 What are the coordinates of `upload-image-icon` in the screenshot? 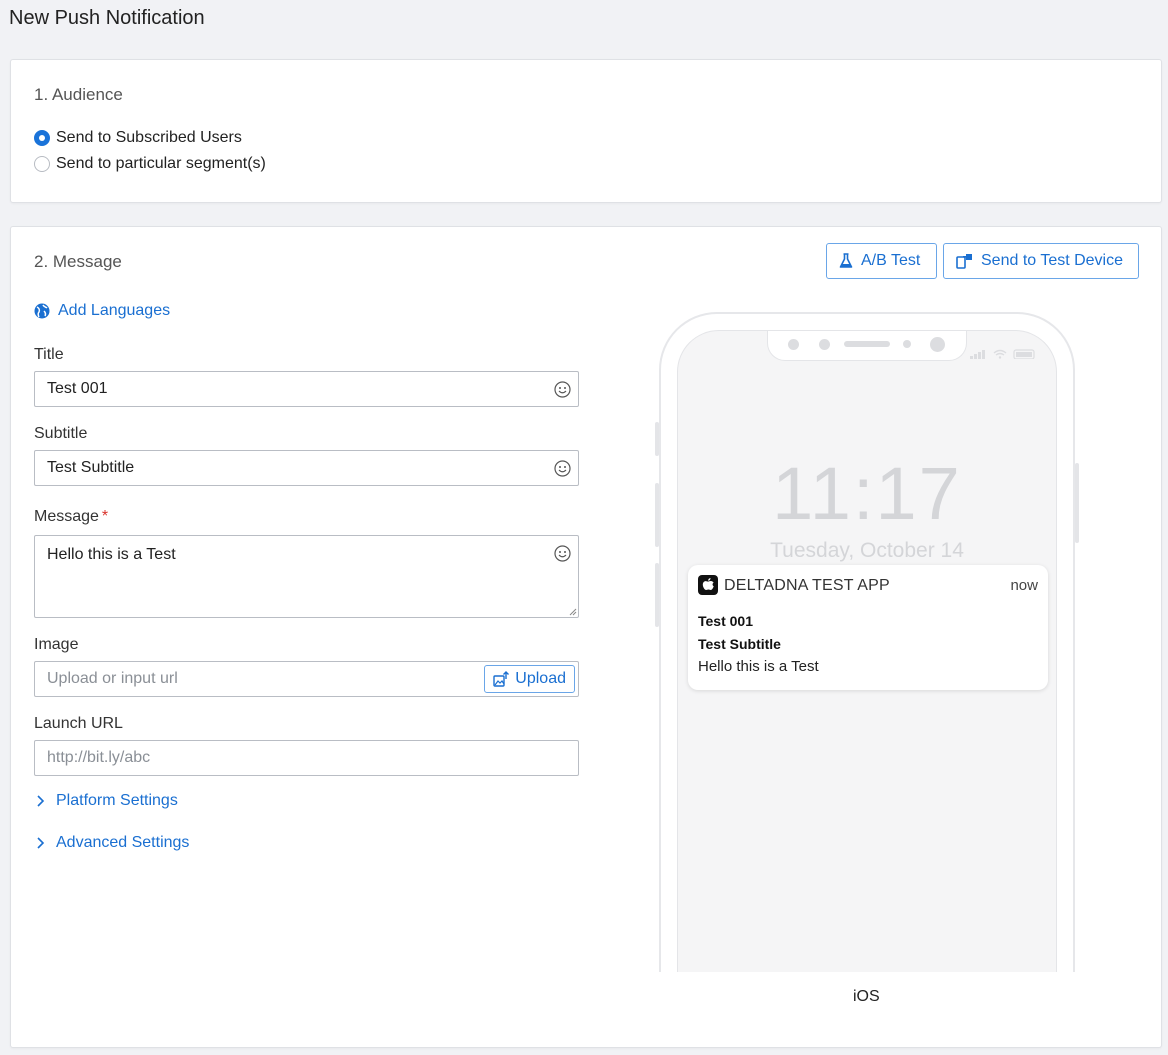 It's located at (501, 679).